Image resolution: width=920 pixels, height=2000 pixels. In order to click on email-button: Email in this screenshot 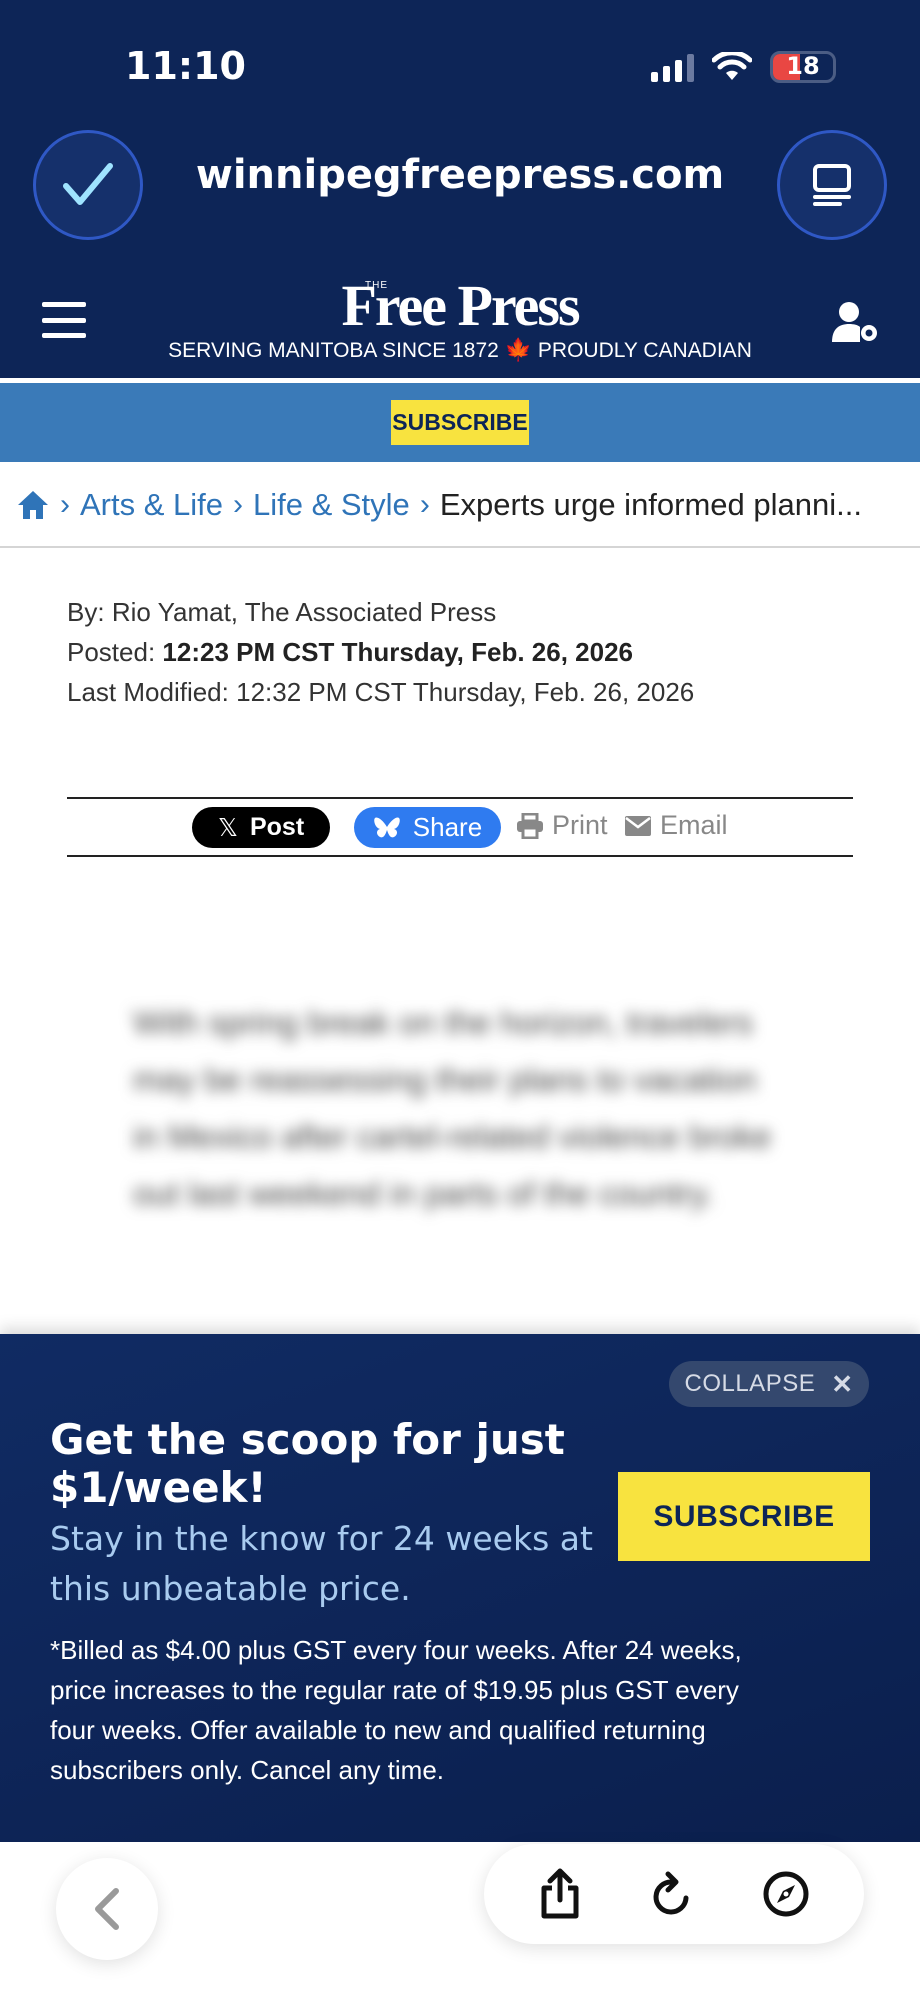, I will do `click(676, 825)`.